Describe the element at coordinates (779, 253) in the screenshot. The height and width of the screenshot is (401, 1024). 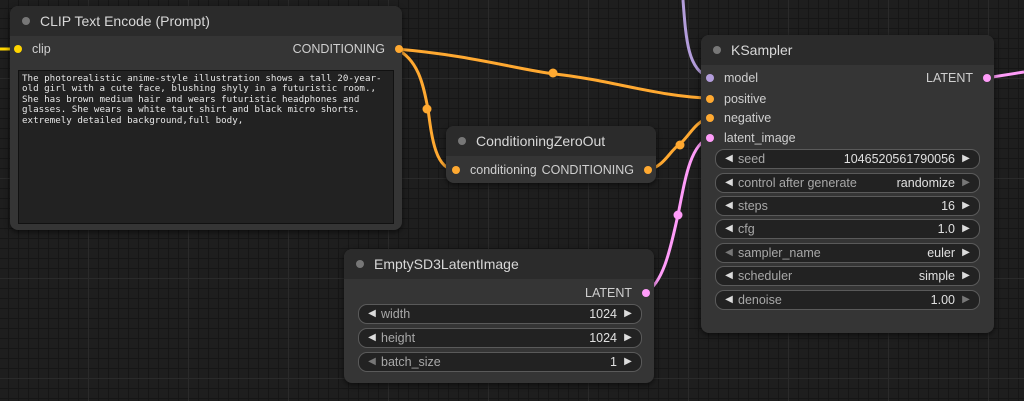
I see `widget-label: sampler_name` at that location.